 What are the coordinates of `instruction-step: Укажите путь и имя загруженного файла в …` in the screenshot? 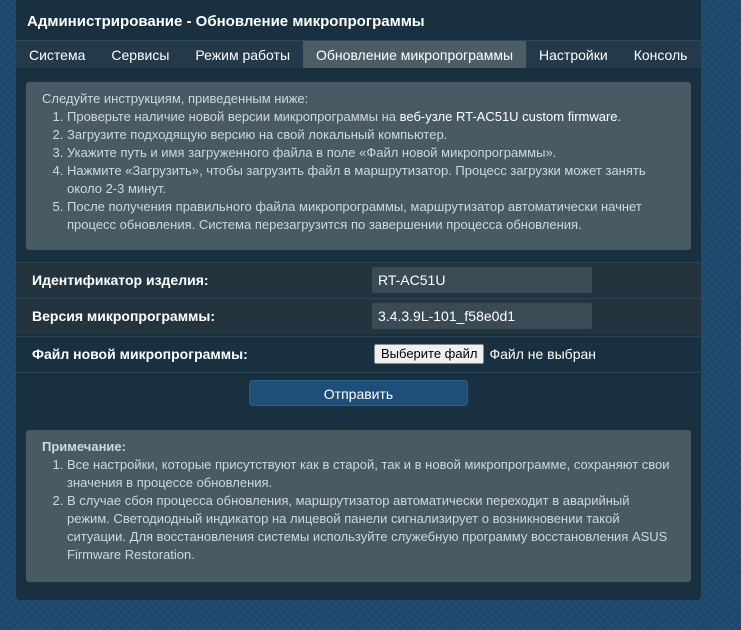 It's located at (371, 153).